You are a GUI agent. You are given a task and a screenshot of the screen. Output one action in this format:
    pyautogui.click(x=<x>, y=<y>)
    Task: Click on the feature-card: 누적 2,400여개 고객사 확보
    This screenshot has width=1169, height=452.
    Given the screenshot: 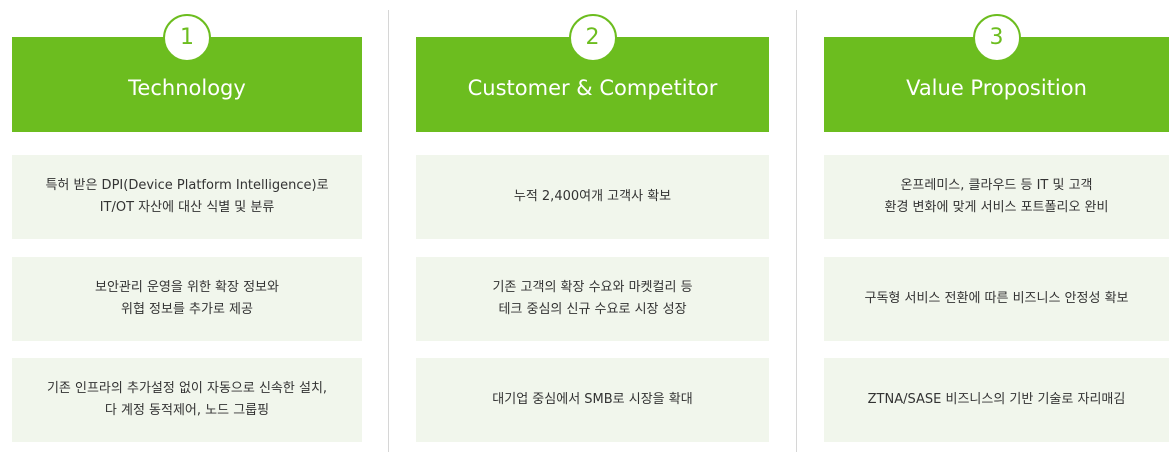 What is the action you would take?
    pyautogui.click(x=592, y=197)
    